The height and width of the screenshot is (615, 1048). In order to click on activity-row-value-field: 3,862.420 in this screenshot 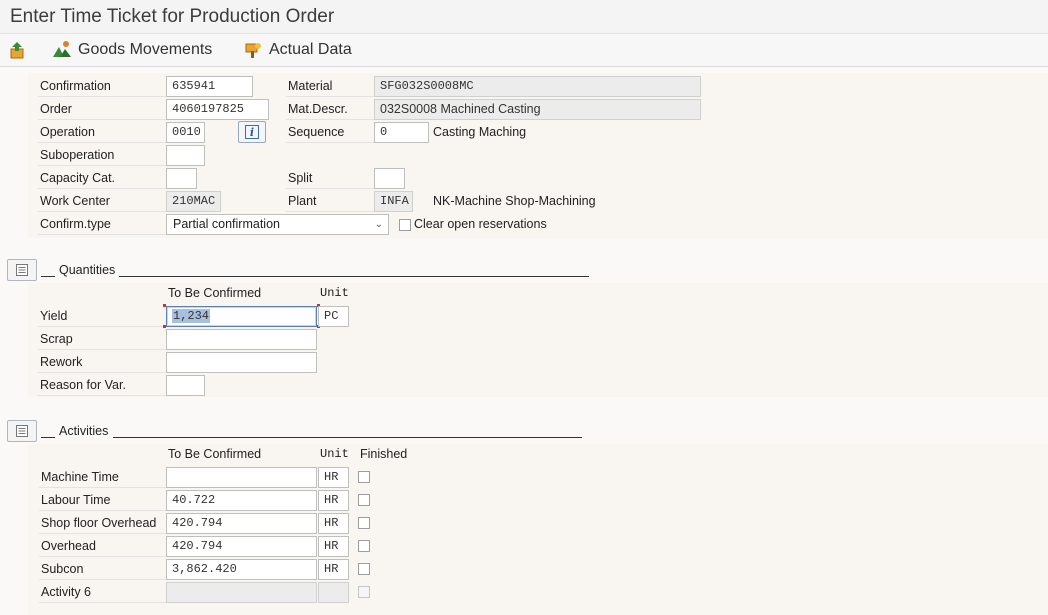, I will do `click(241, 569)`.